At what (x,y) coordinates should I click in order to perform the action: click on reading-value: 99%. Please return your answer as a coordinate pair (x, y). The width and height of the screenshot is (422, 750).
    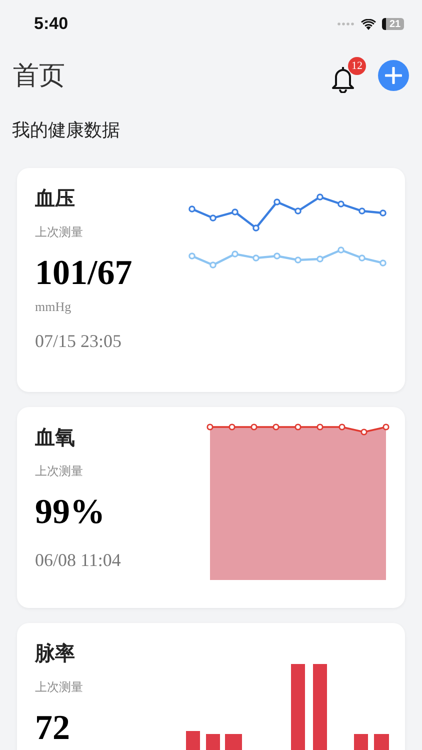
    Looking at the image, I should click on (70, 512).